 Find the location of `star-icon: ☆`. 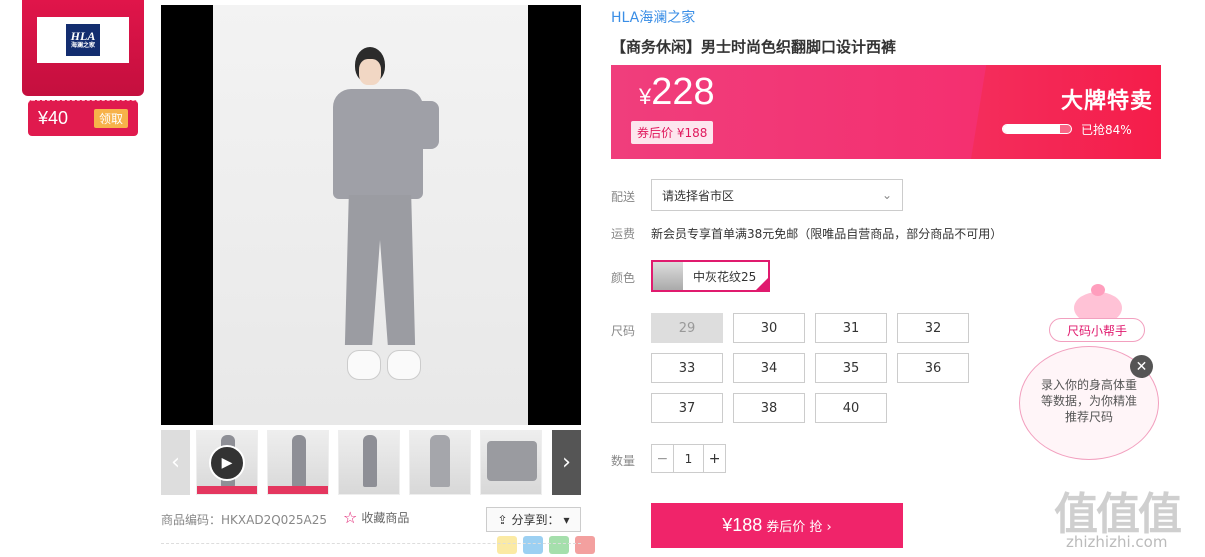

star-icon: ☆ is located at coordinates (350, 517).